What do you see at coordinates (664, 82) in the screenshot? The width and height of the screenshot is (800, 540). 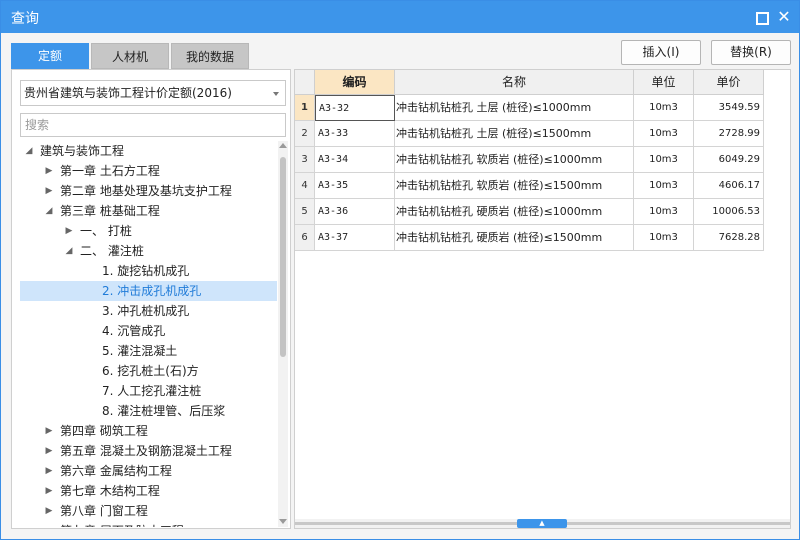 I see `header-unit: 单位` at bounding box center [664, 82].